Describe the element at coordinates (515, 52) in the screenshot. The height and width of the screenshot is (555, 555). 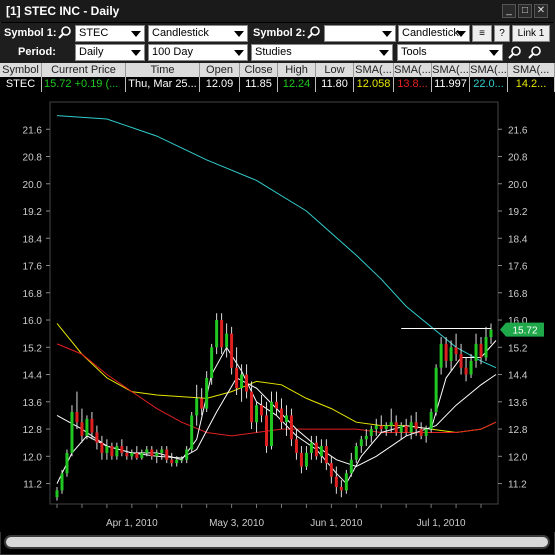
I see `zoom-in-icon` at that location.